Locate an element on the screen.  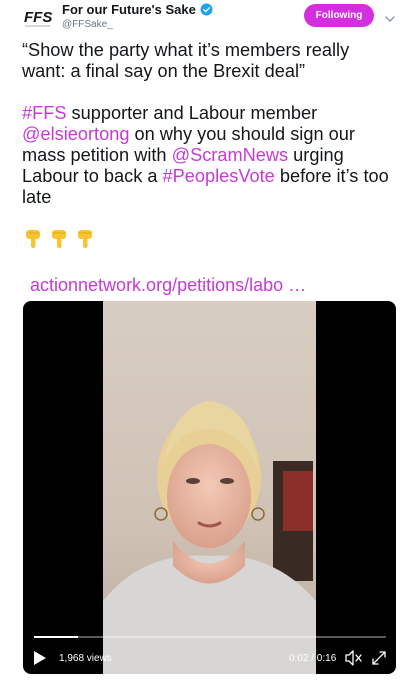
mention-scramnews: @ScramNews is located at coordinates (230, 155).